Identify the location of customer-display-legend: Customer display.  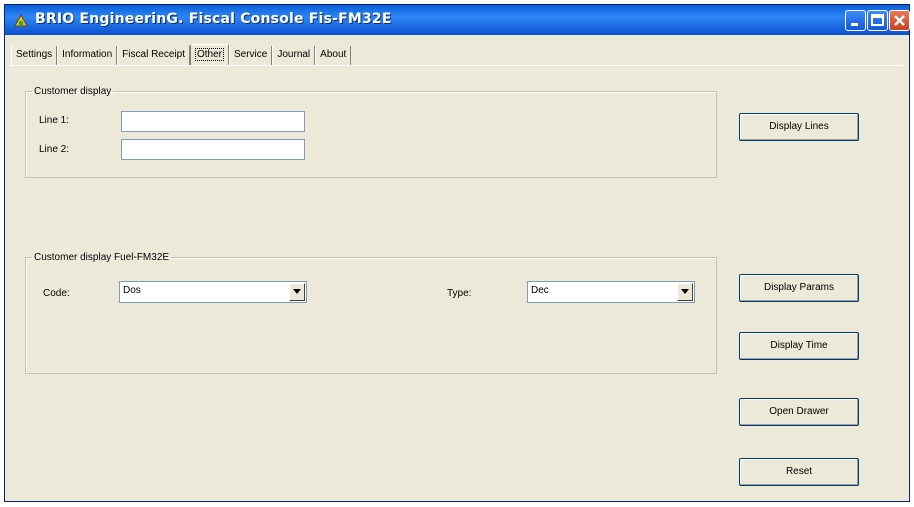
(73, 91).